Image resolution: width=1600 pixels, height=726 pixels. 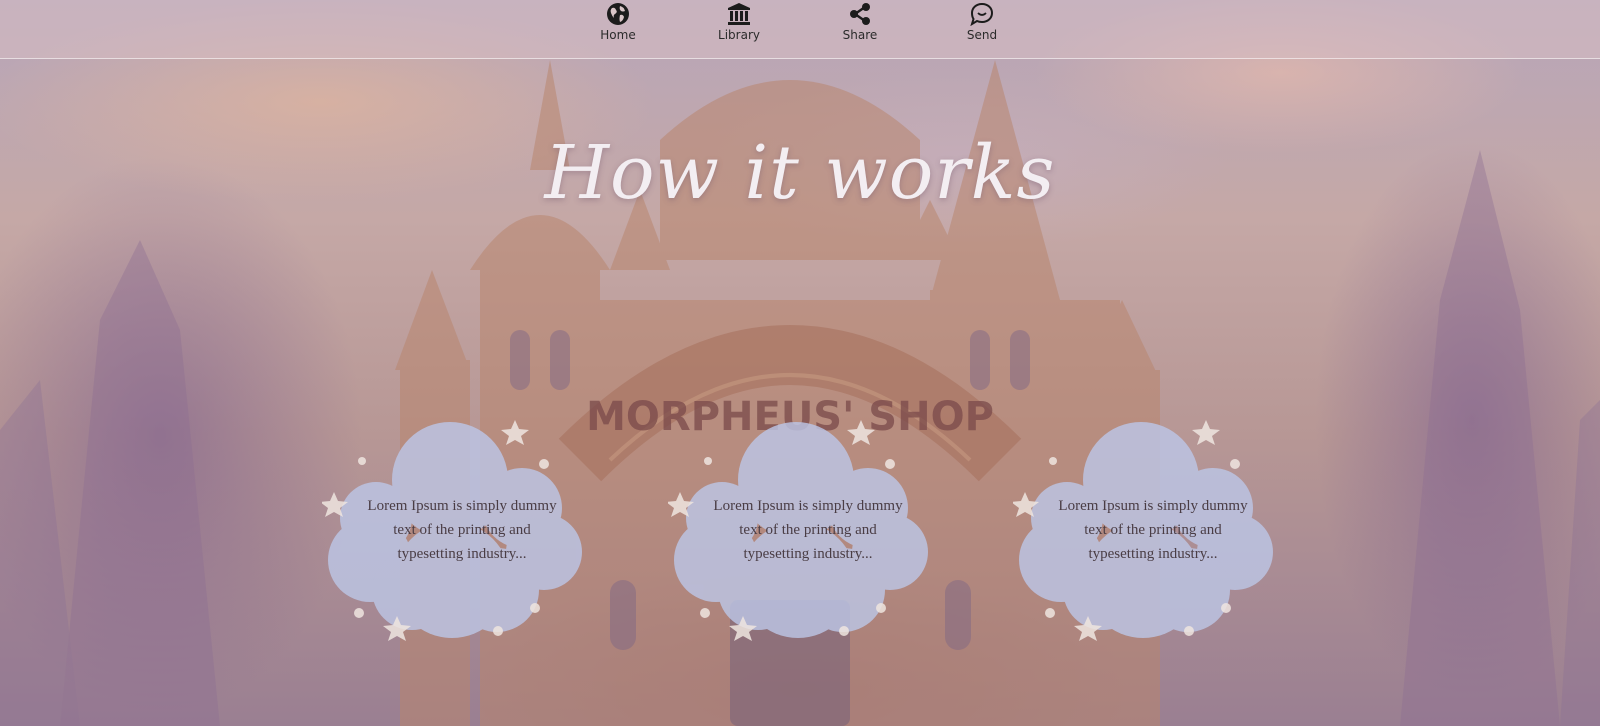 I want to click on nav-item-library: Library, so click(x=739, y=24).